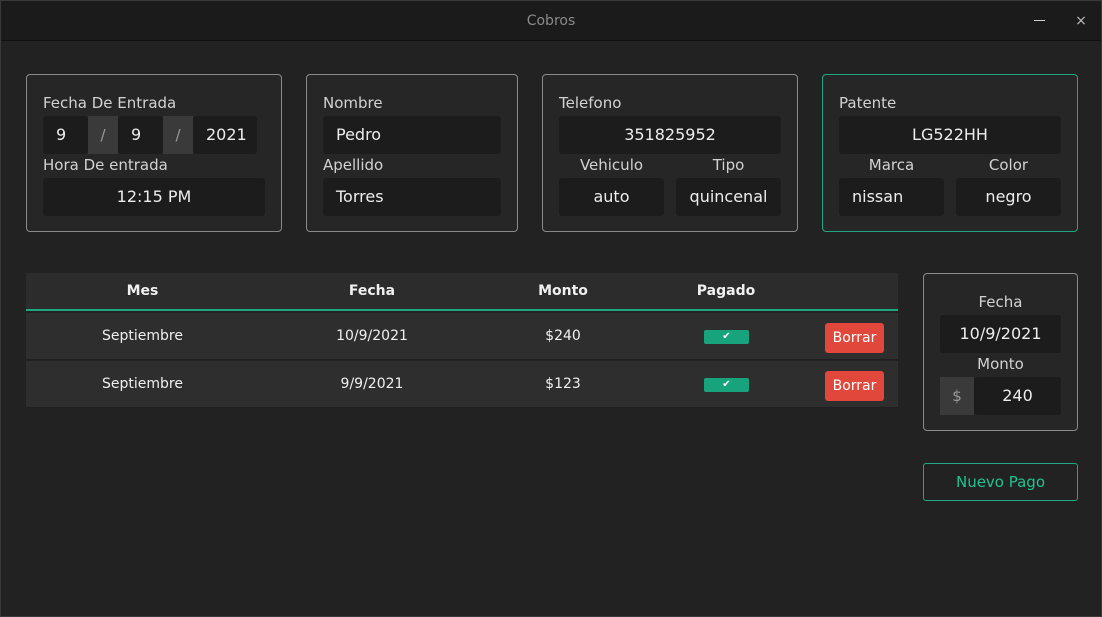 The width and height of the screenshot is (1102, 617). I want to click on telefono-input: 351825952, so click(670, 135).